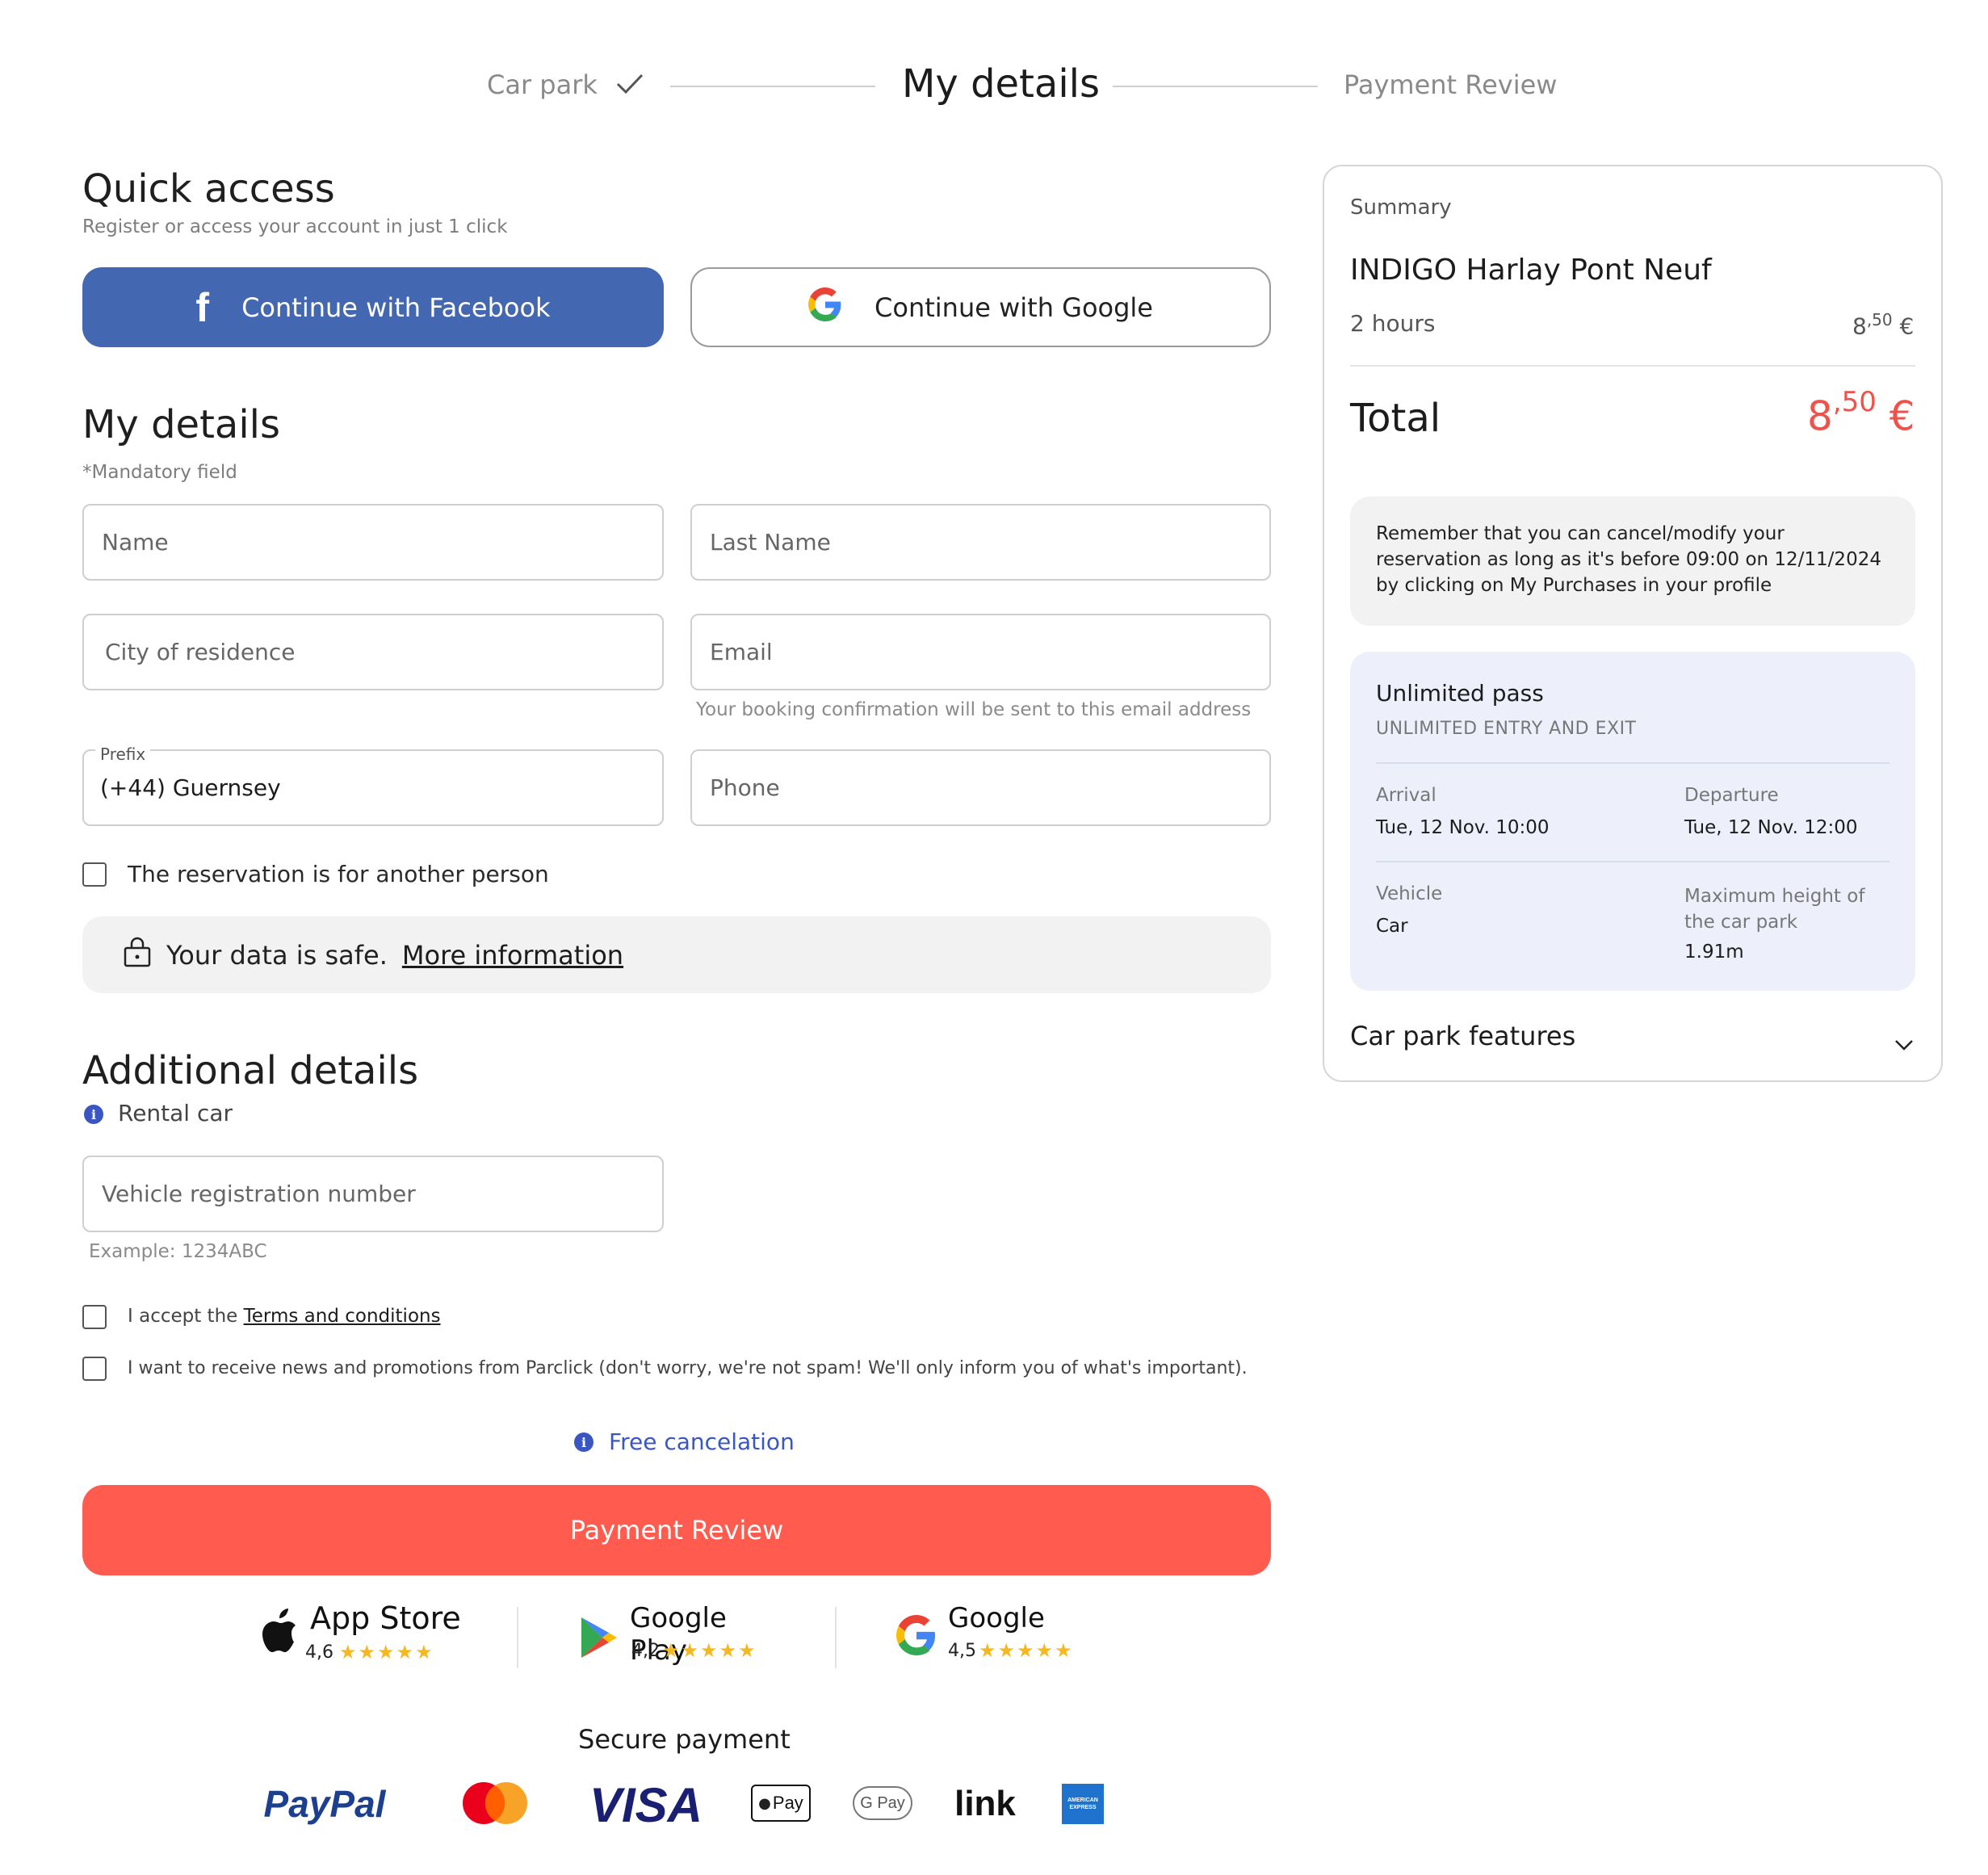 The width and height of the screenshot is (1988, 1875). What do you see at coordinates (94, 875) in the screenshot?
I see `another-person-checkbox` at bounding box center [94, 875].